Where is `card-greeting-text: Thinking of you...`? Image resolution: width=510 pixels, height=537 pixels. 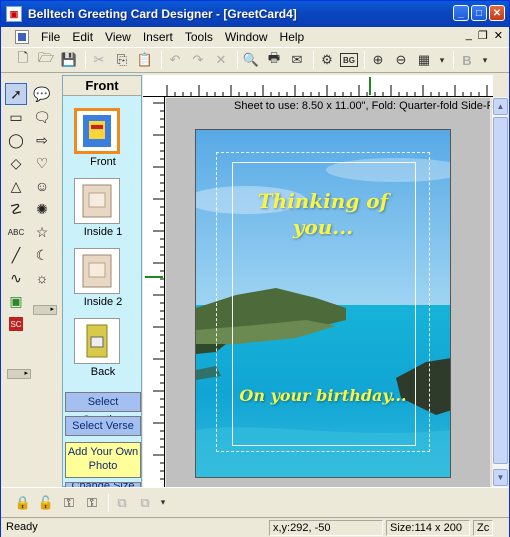 card-greeting-text: Thinking of you... is located at coordinates (323, 214).